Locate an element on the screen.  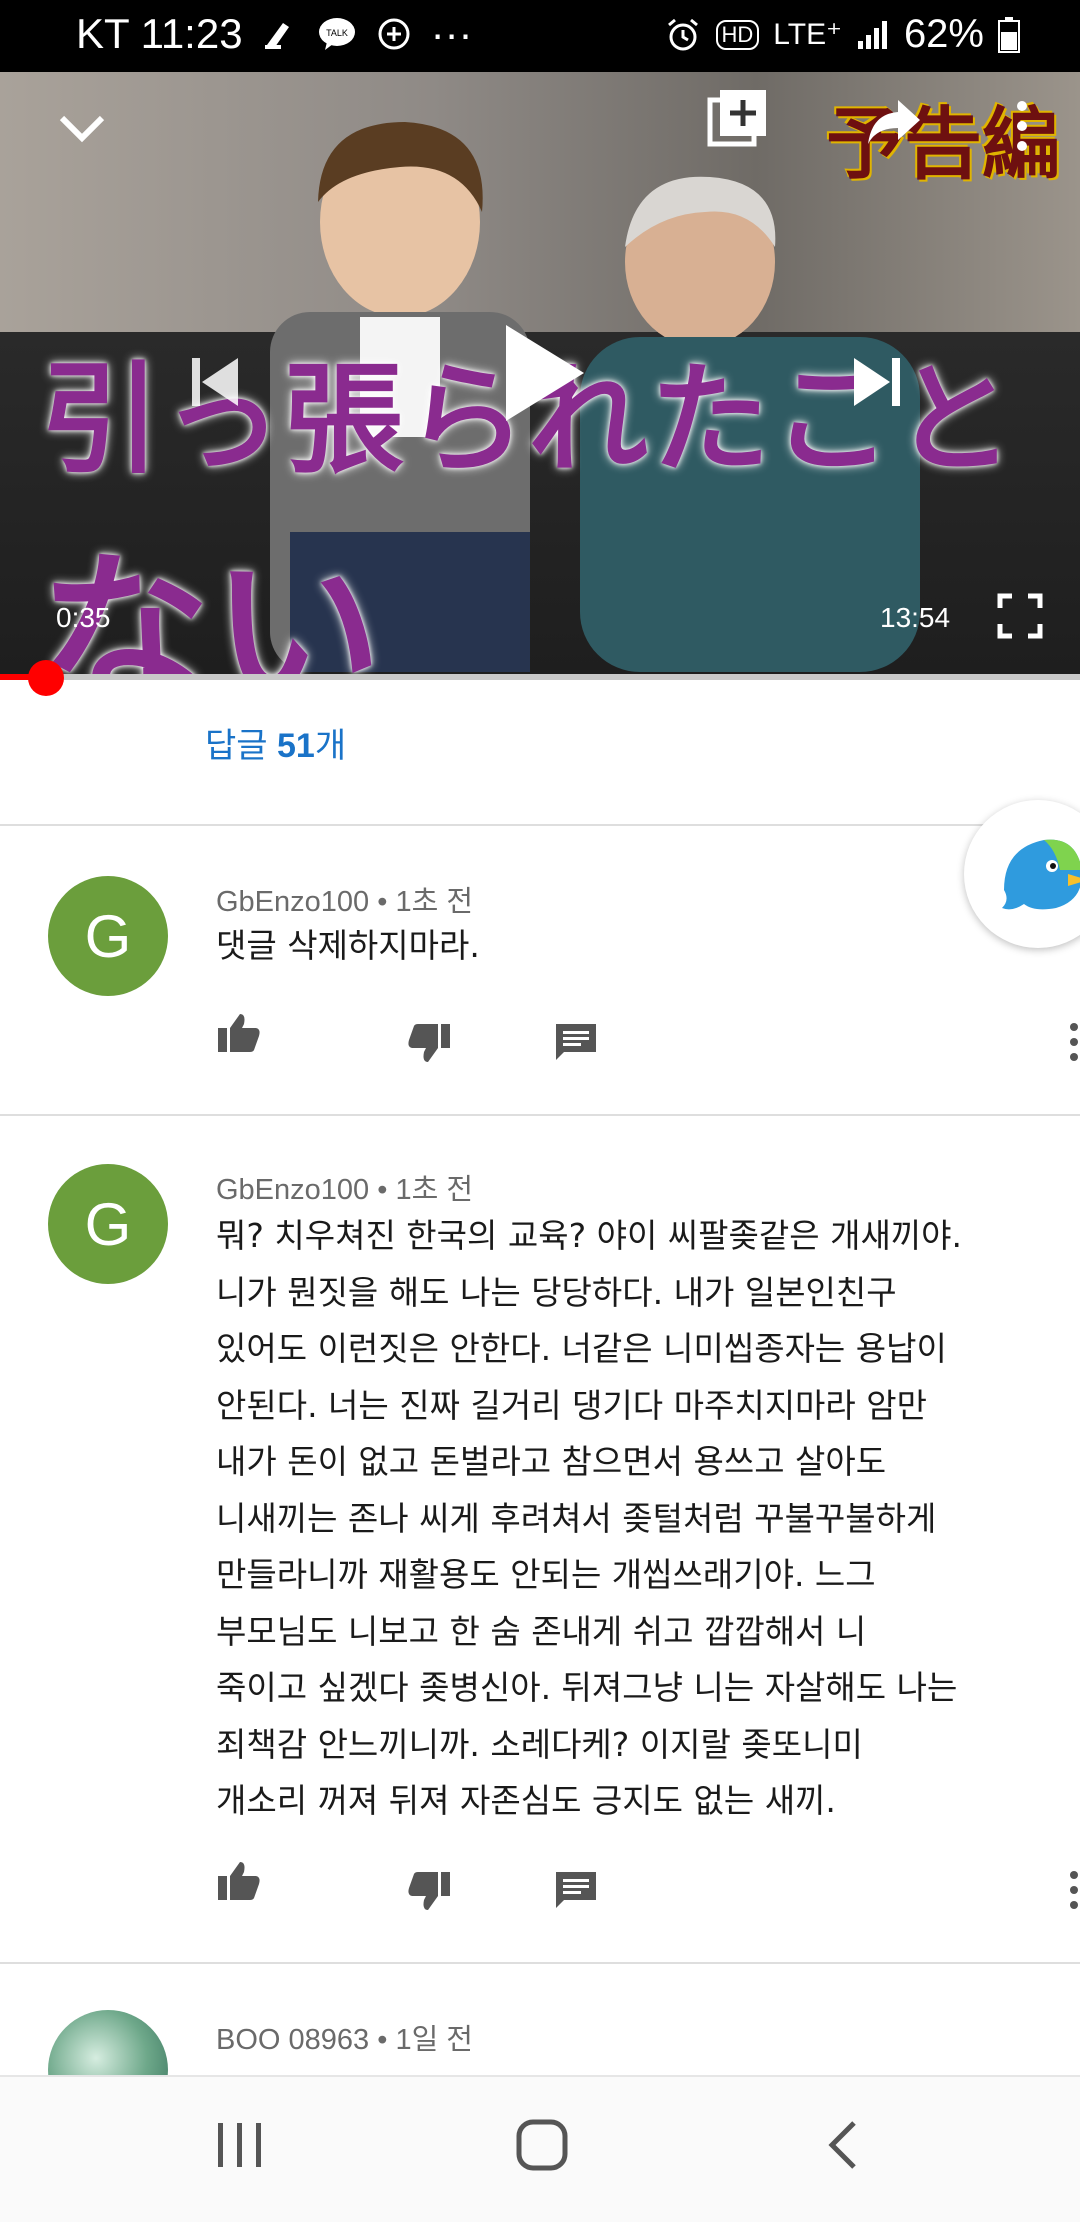
hd-voice-badge: HD is located at coordinates (737, 34).